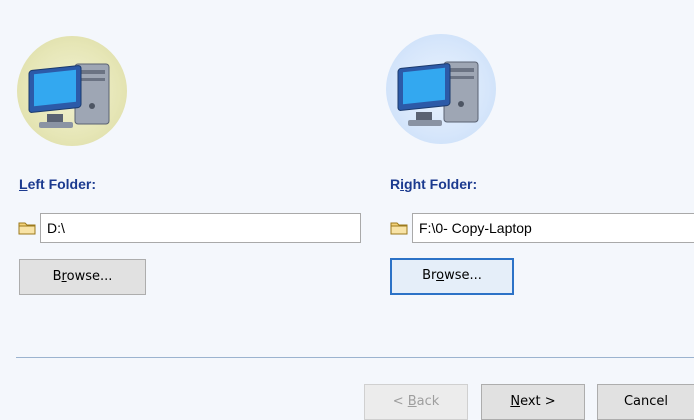  What do you see at coordinates (412, 401) in the screenshot?
I see `back-label-accel: B` at bounding box center [412, 401].